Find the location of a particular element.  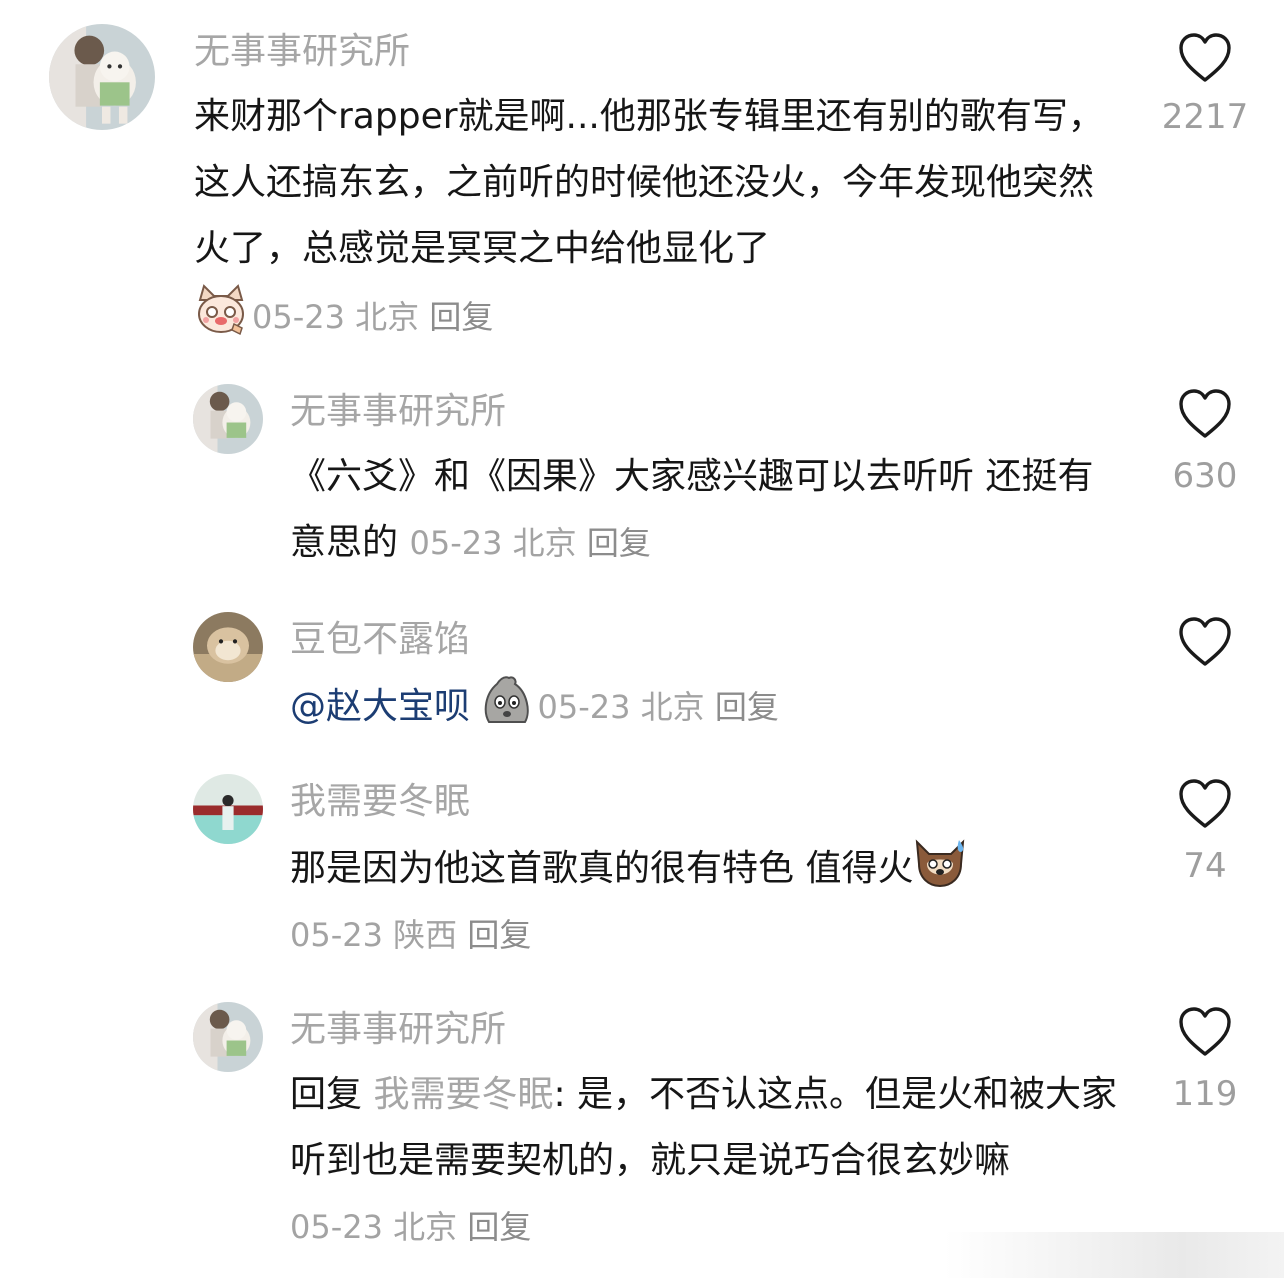

comment-text: @赵大宝呗 05-23 北京 回复 is located at coordinates (705, 706).